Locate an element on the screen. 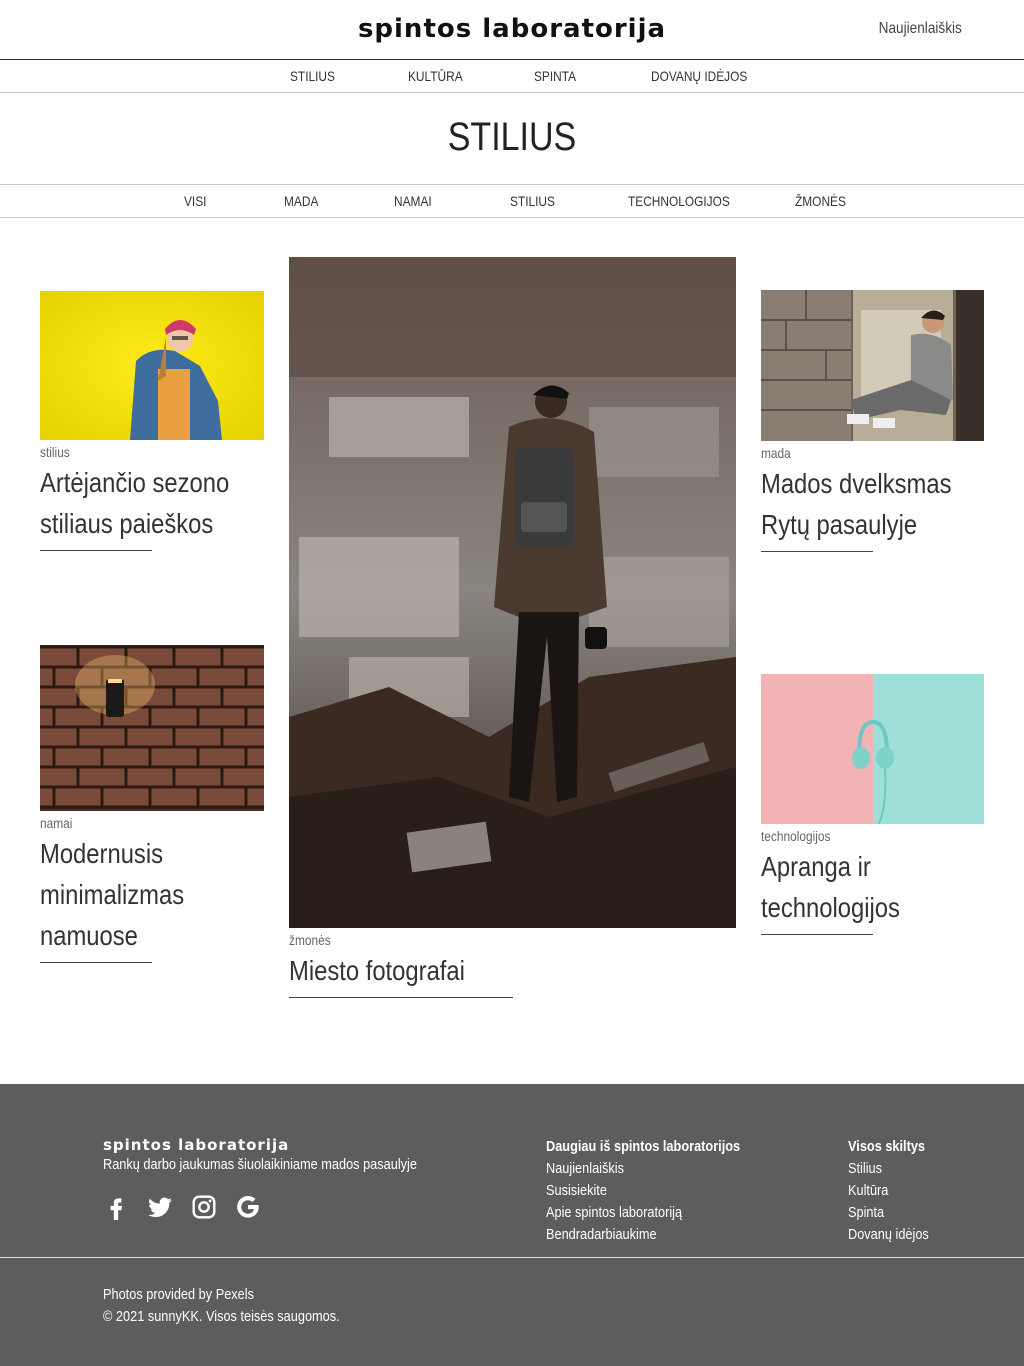  nav-item-kultura: KULTŪRA is located at coordinates (435, 76).